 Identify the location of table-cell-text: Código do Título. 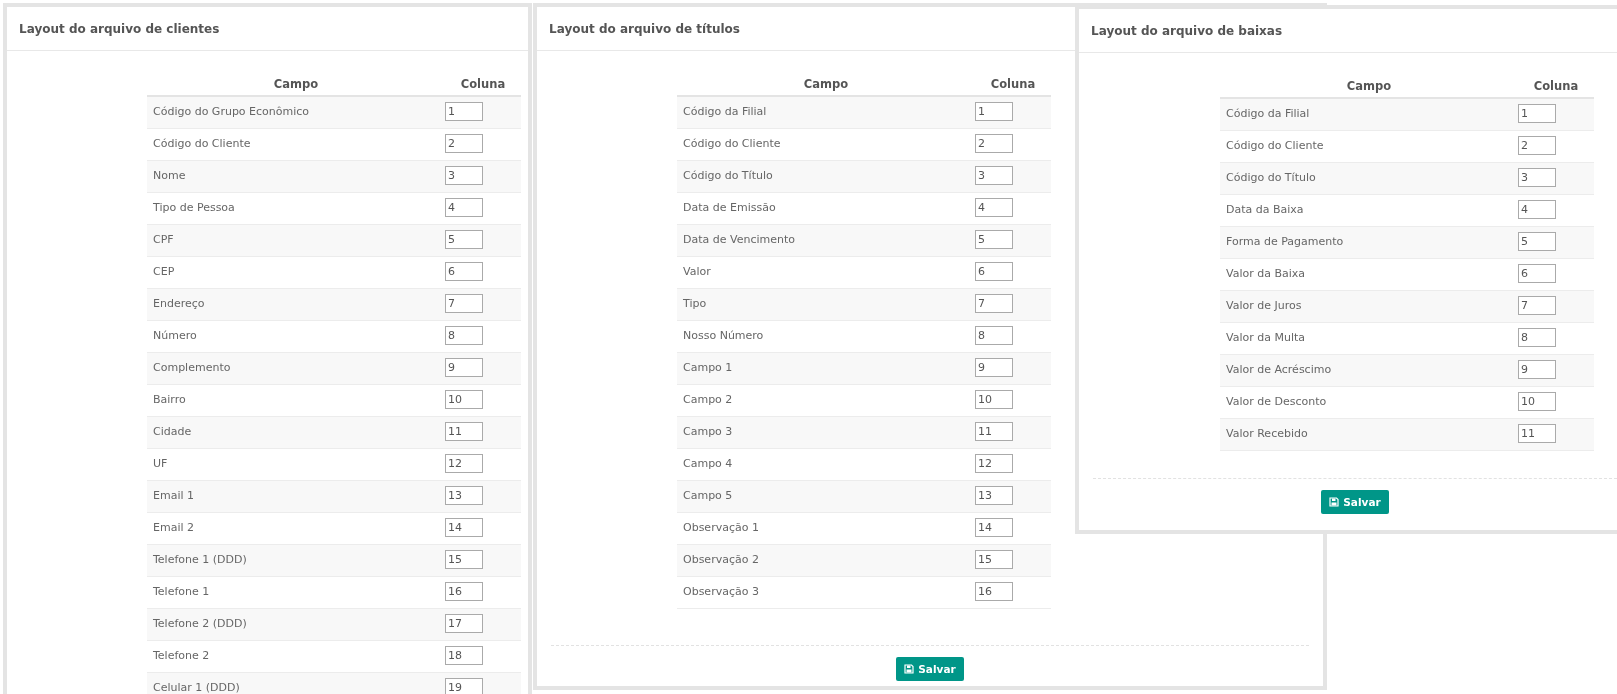
(1270, 177).